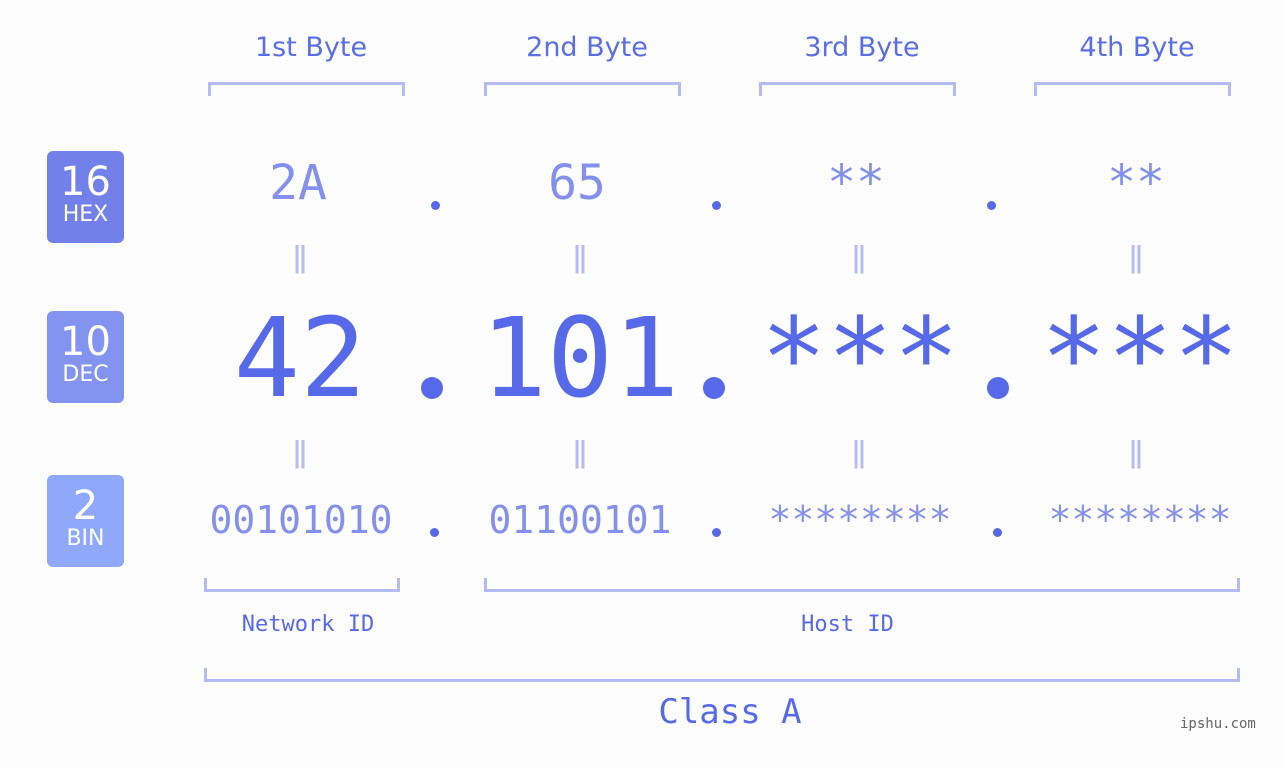 The image size is (1285, 767). I want to click on byte-label-2: 2nd Byte, so click(587, 47).